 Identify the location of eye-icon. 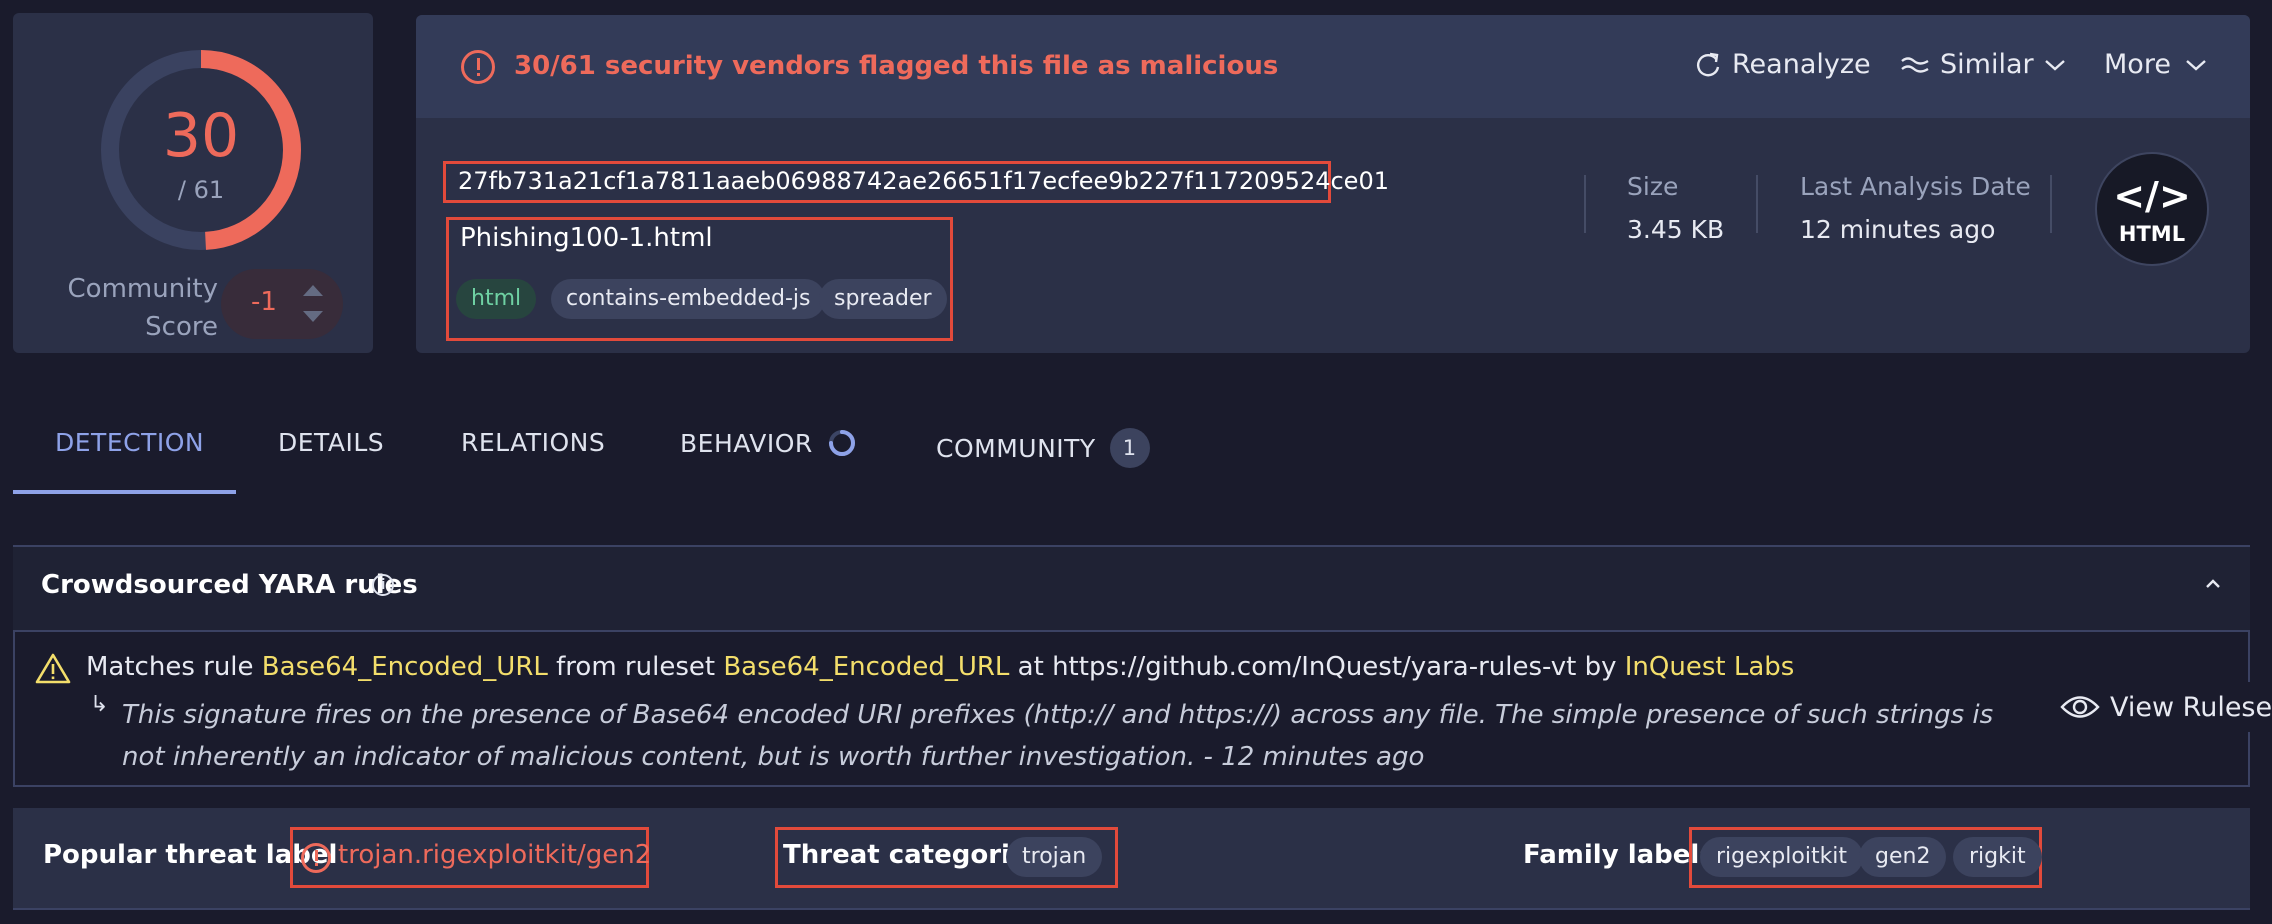
(2080, 707).